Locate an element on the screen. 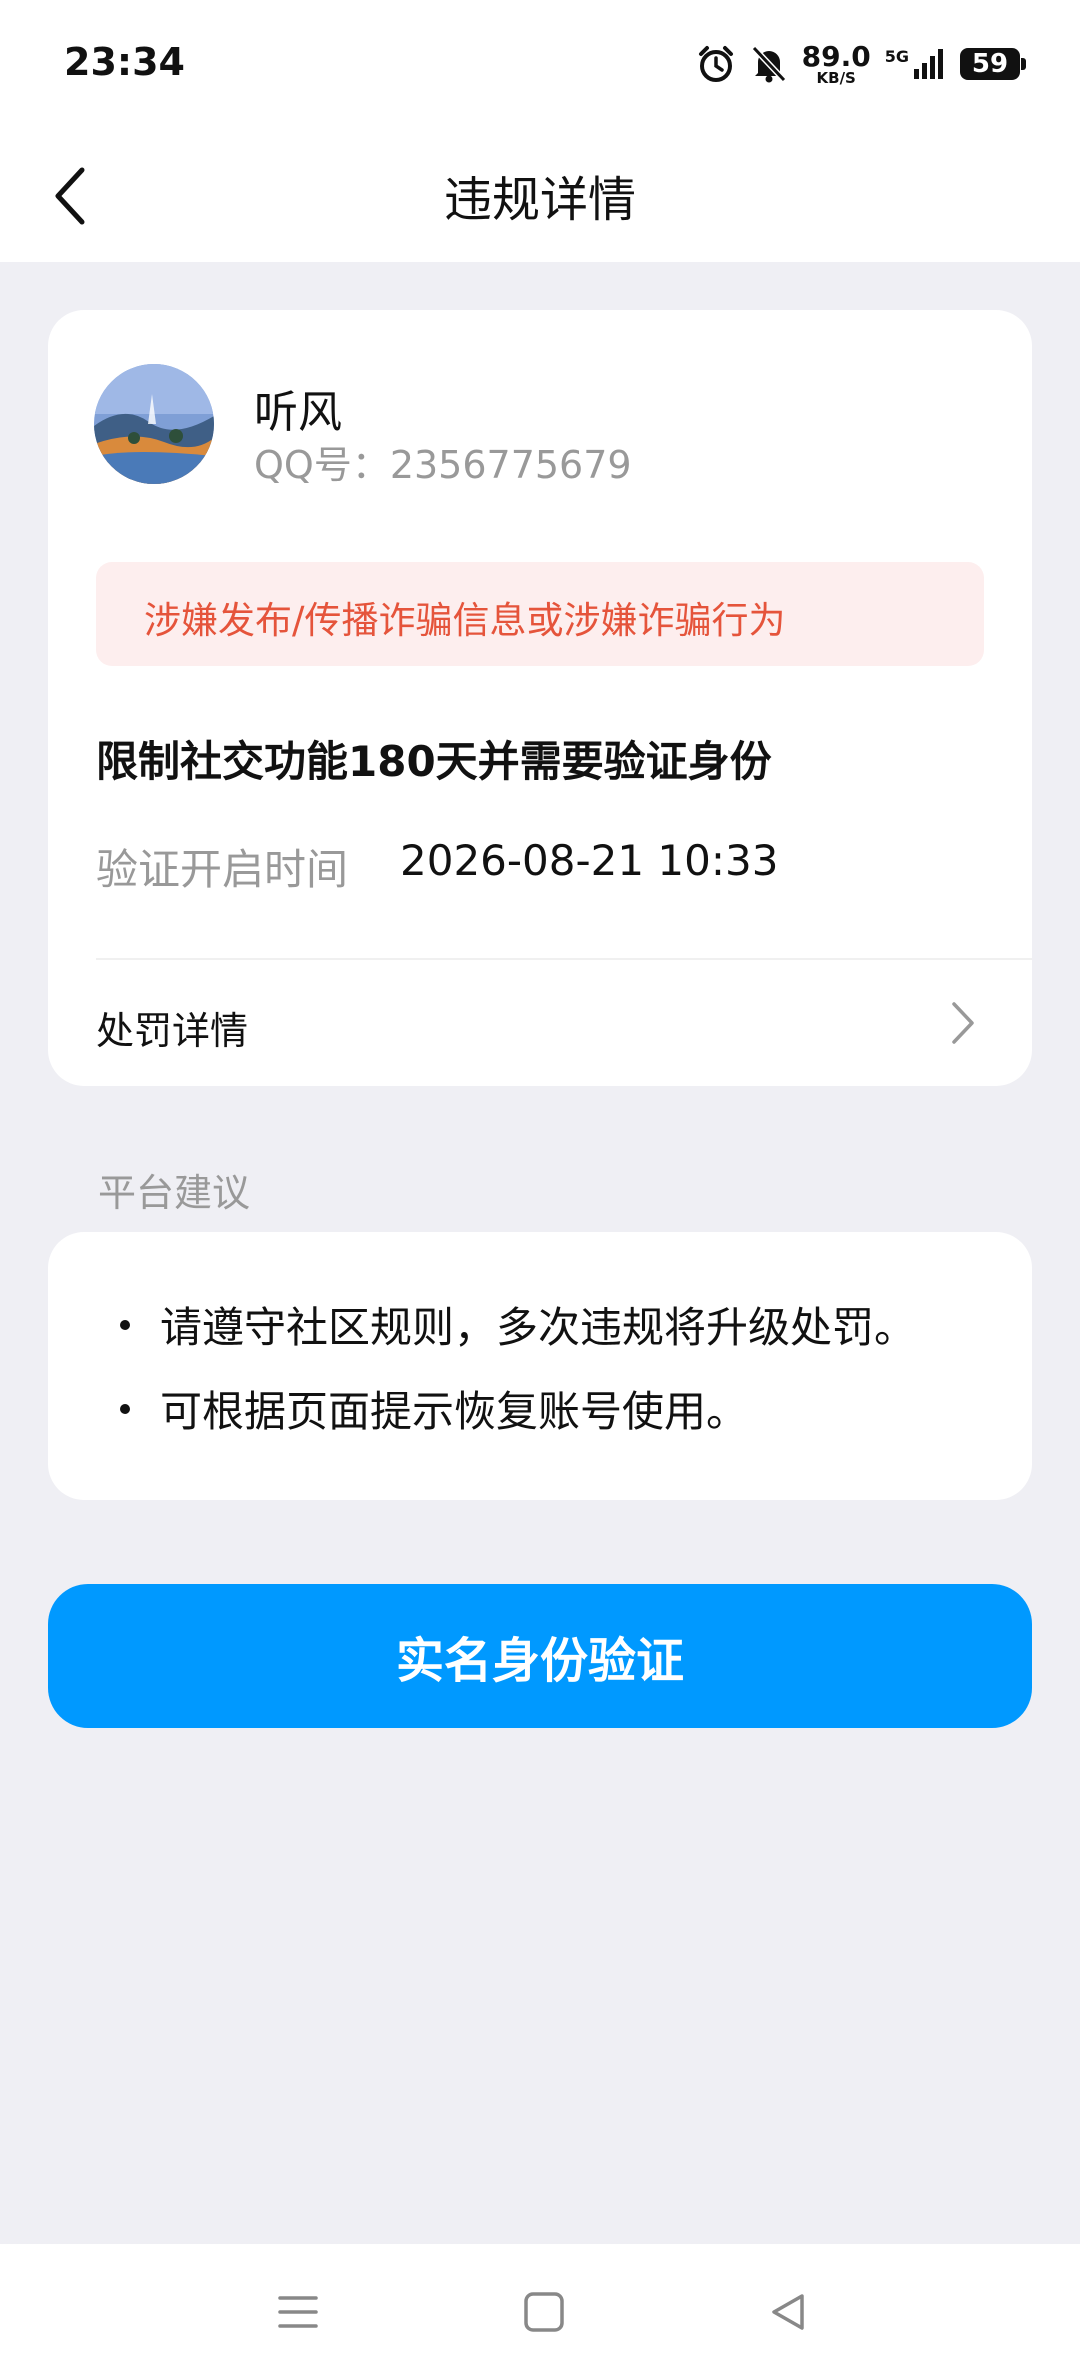 Image resolution: width=1080 pixels, height=2376 pixels. battery-level: 59 is located at coordinates (990, 64).